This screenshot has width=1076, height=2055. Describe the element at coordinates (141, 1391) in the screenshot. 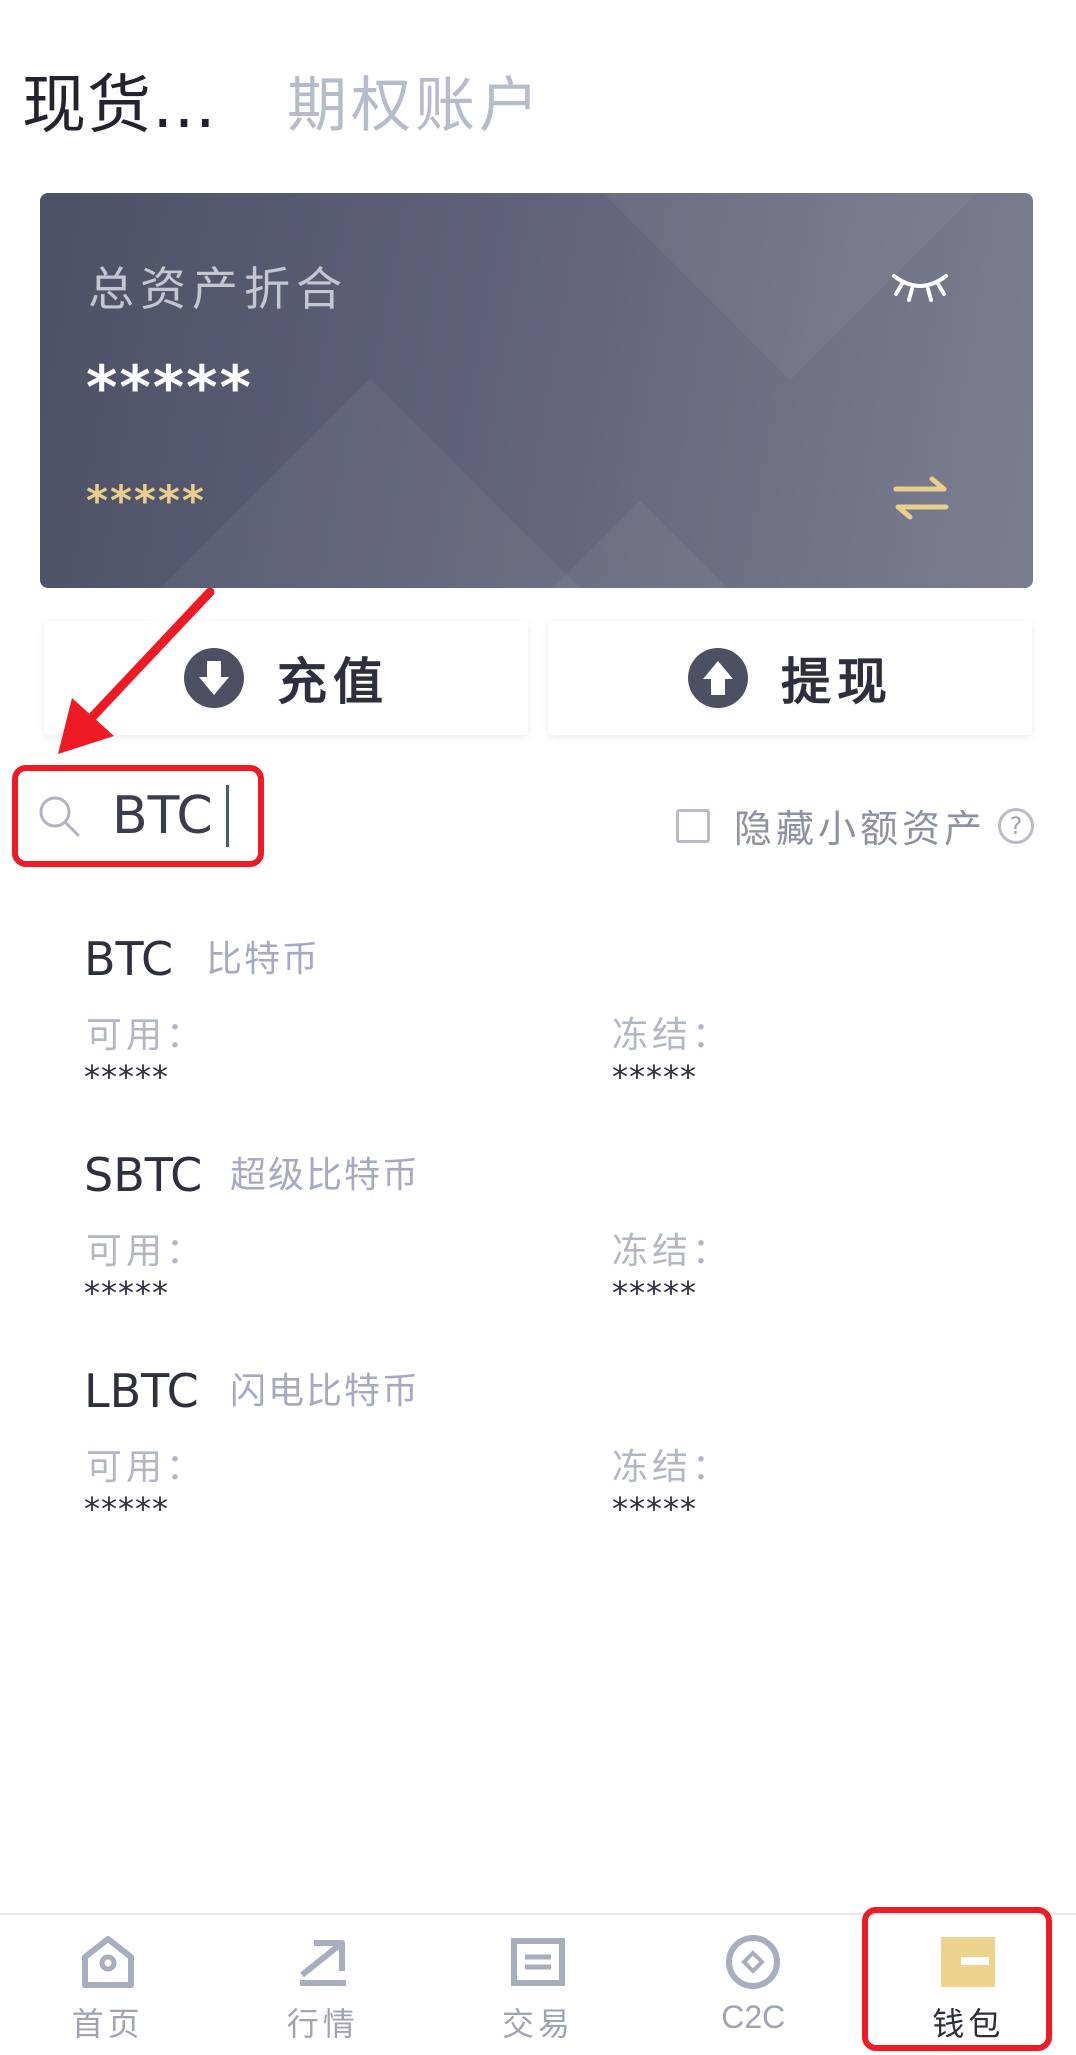

I see `asset-symbol: LBTC` at that location.